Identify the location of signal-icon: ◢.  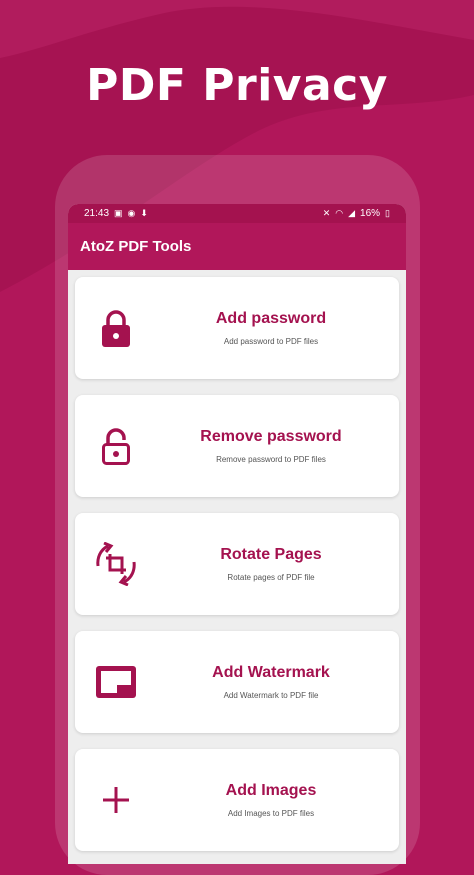
(352, 213).